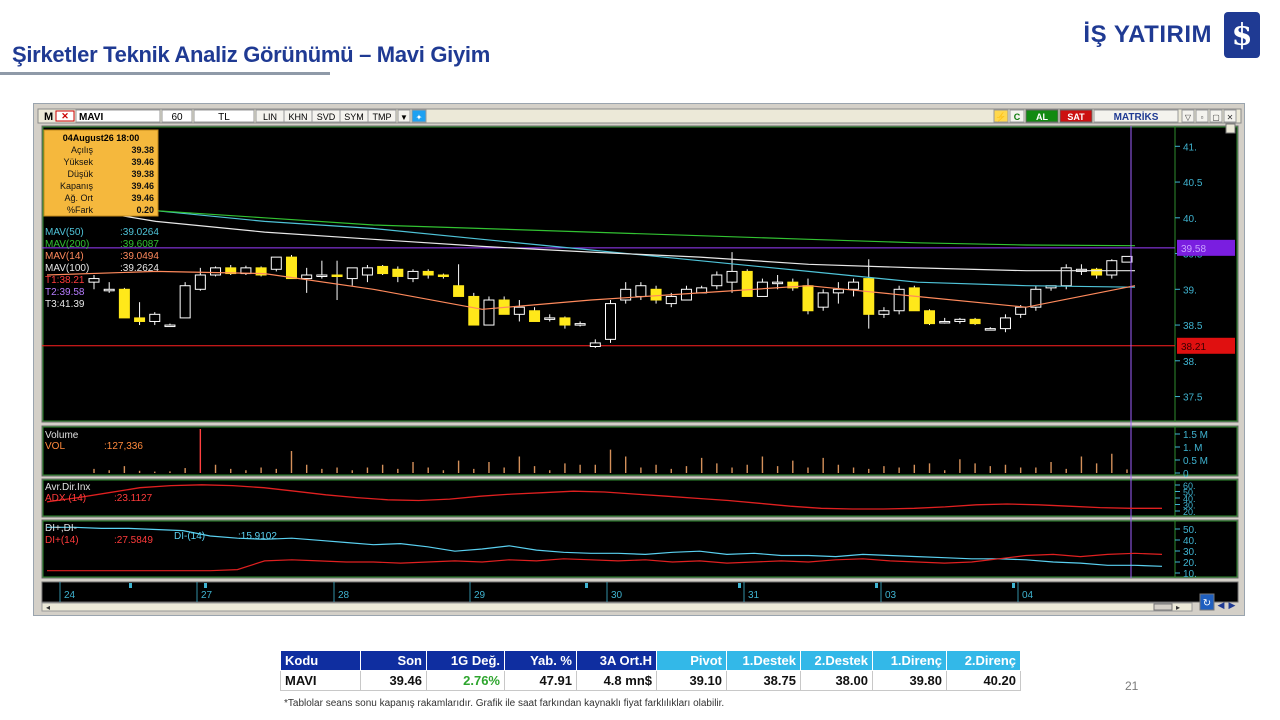 The height and width of the screenshot is (720, 1280). What do you see at coordinates (139, 232) in the screenshot?
I see `ma-value: :39.0264` at bounding box center [139, 232].